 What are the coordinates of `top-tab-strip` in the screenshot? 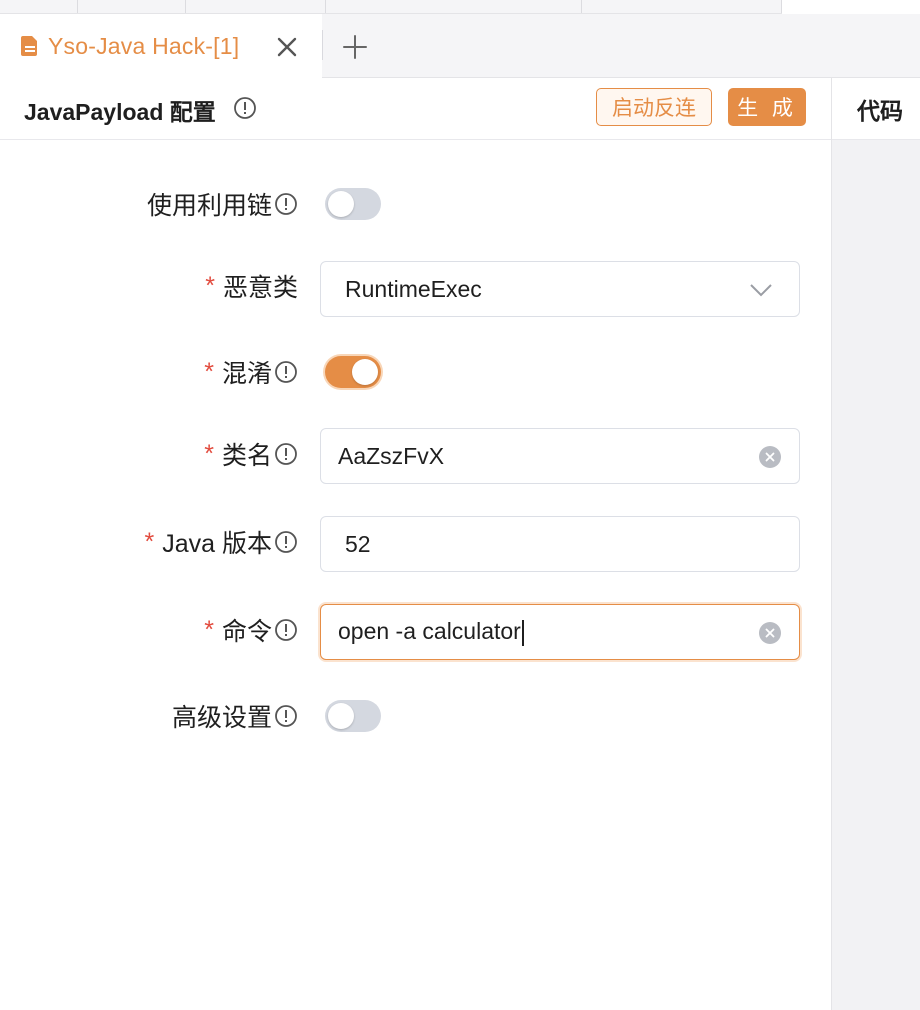 It's located at (460, 7).